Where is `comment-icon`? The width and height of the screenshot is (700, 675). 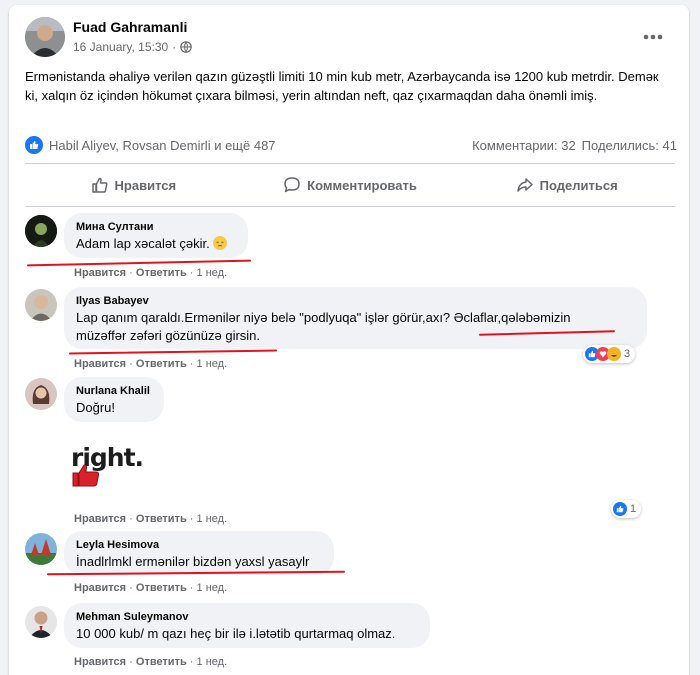
comment-icon is located at coordinates (292, 185).